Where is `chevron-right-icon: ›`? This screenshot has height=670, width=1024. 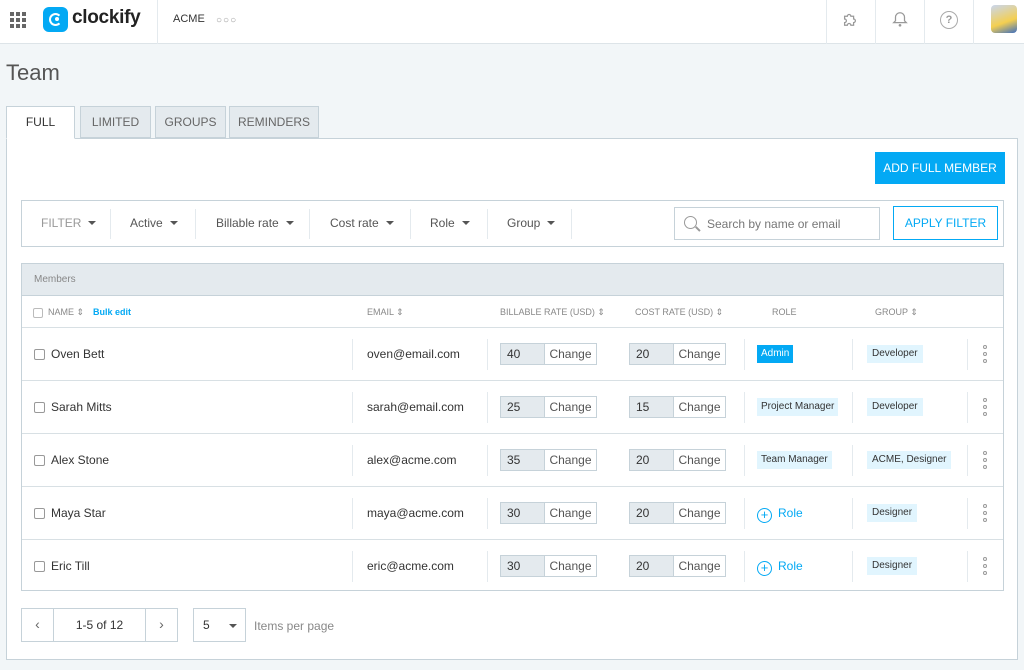
chevron-right-icon: › is located at coordinates (161, 625).